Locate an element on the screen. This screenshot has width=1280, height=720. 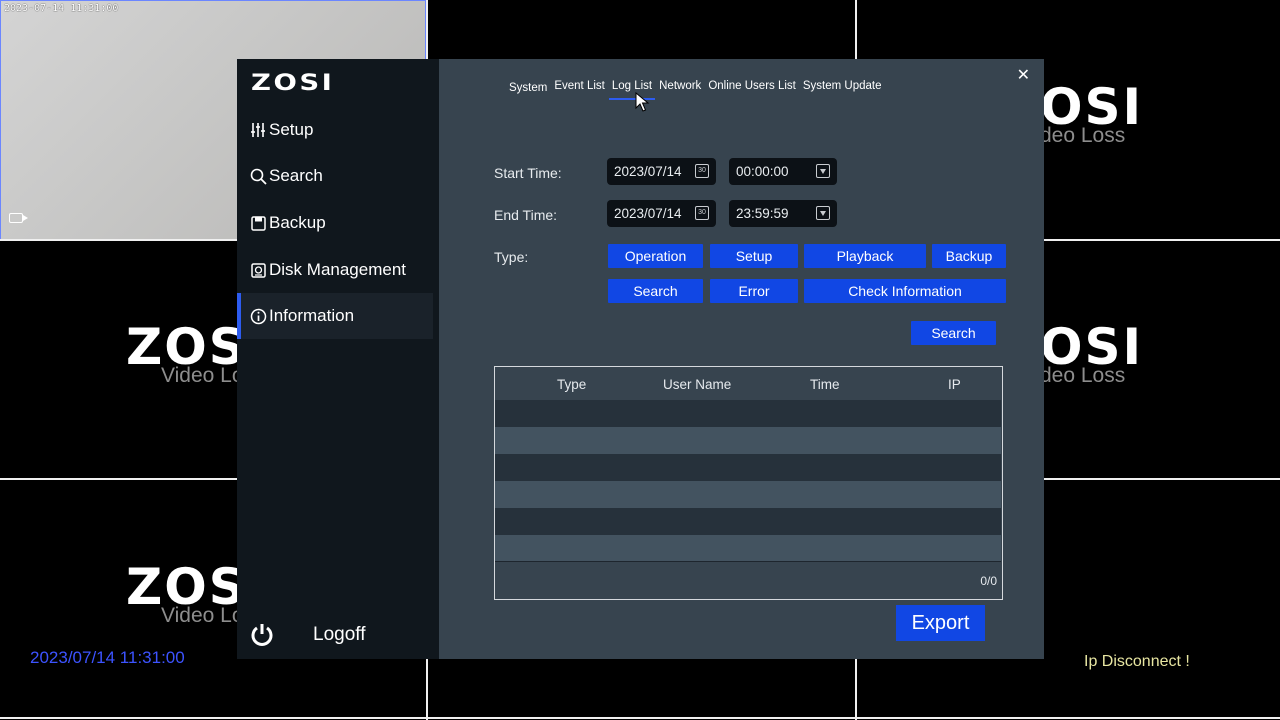
magnifier-icon is located at coordinates (258, 176).